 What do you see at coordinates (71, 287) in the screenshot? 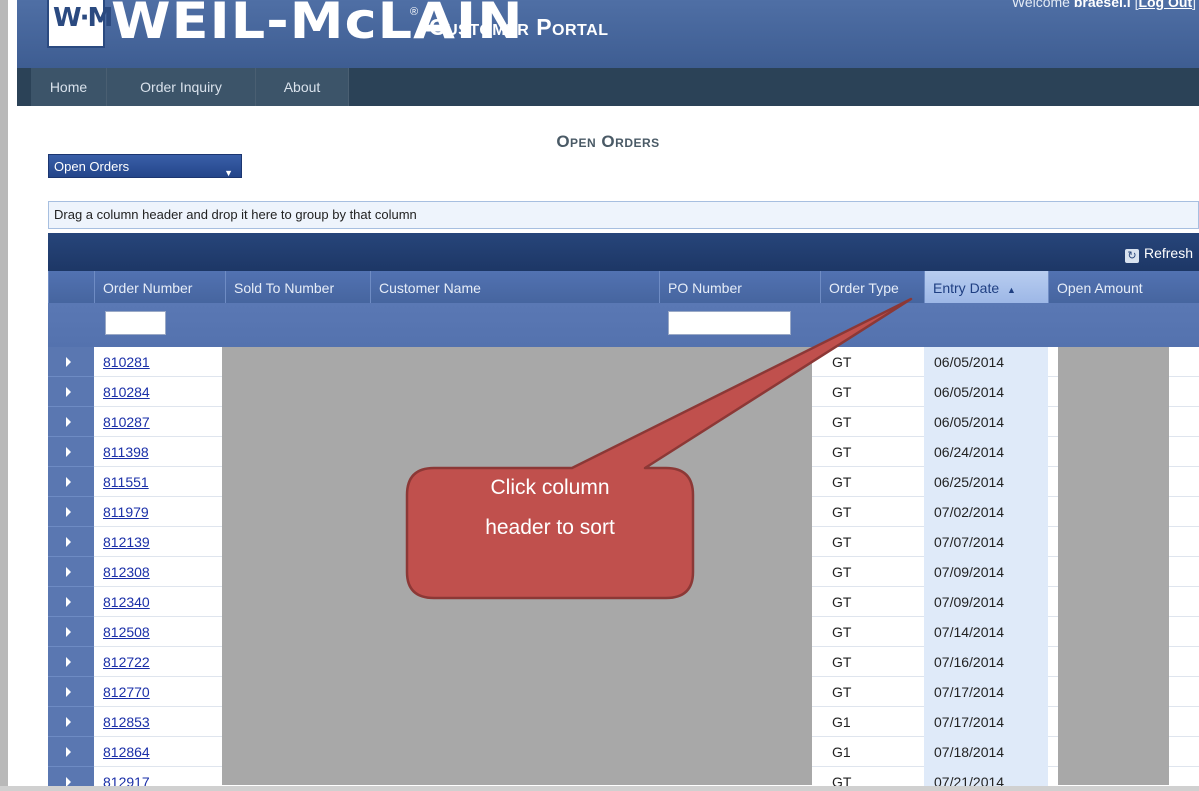
I see `expander-header` at bounding box center [71, 287].